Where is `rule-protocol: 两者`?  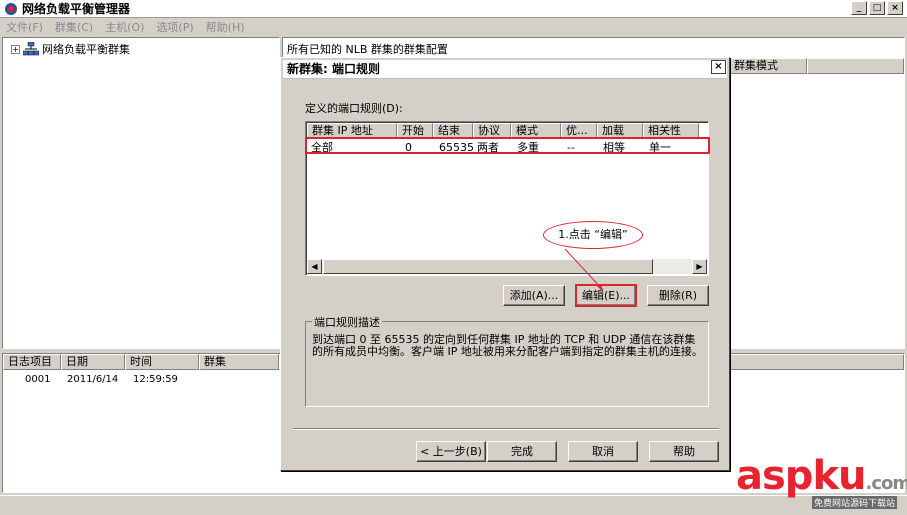 rule-protocol: 两者 is located at coordinates (488, 147).